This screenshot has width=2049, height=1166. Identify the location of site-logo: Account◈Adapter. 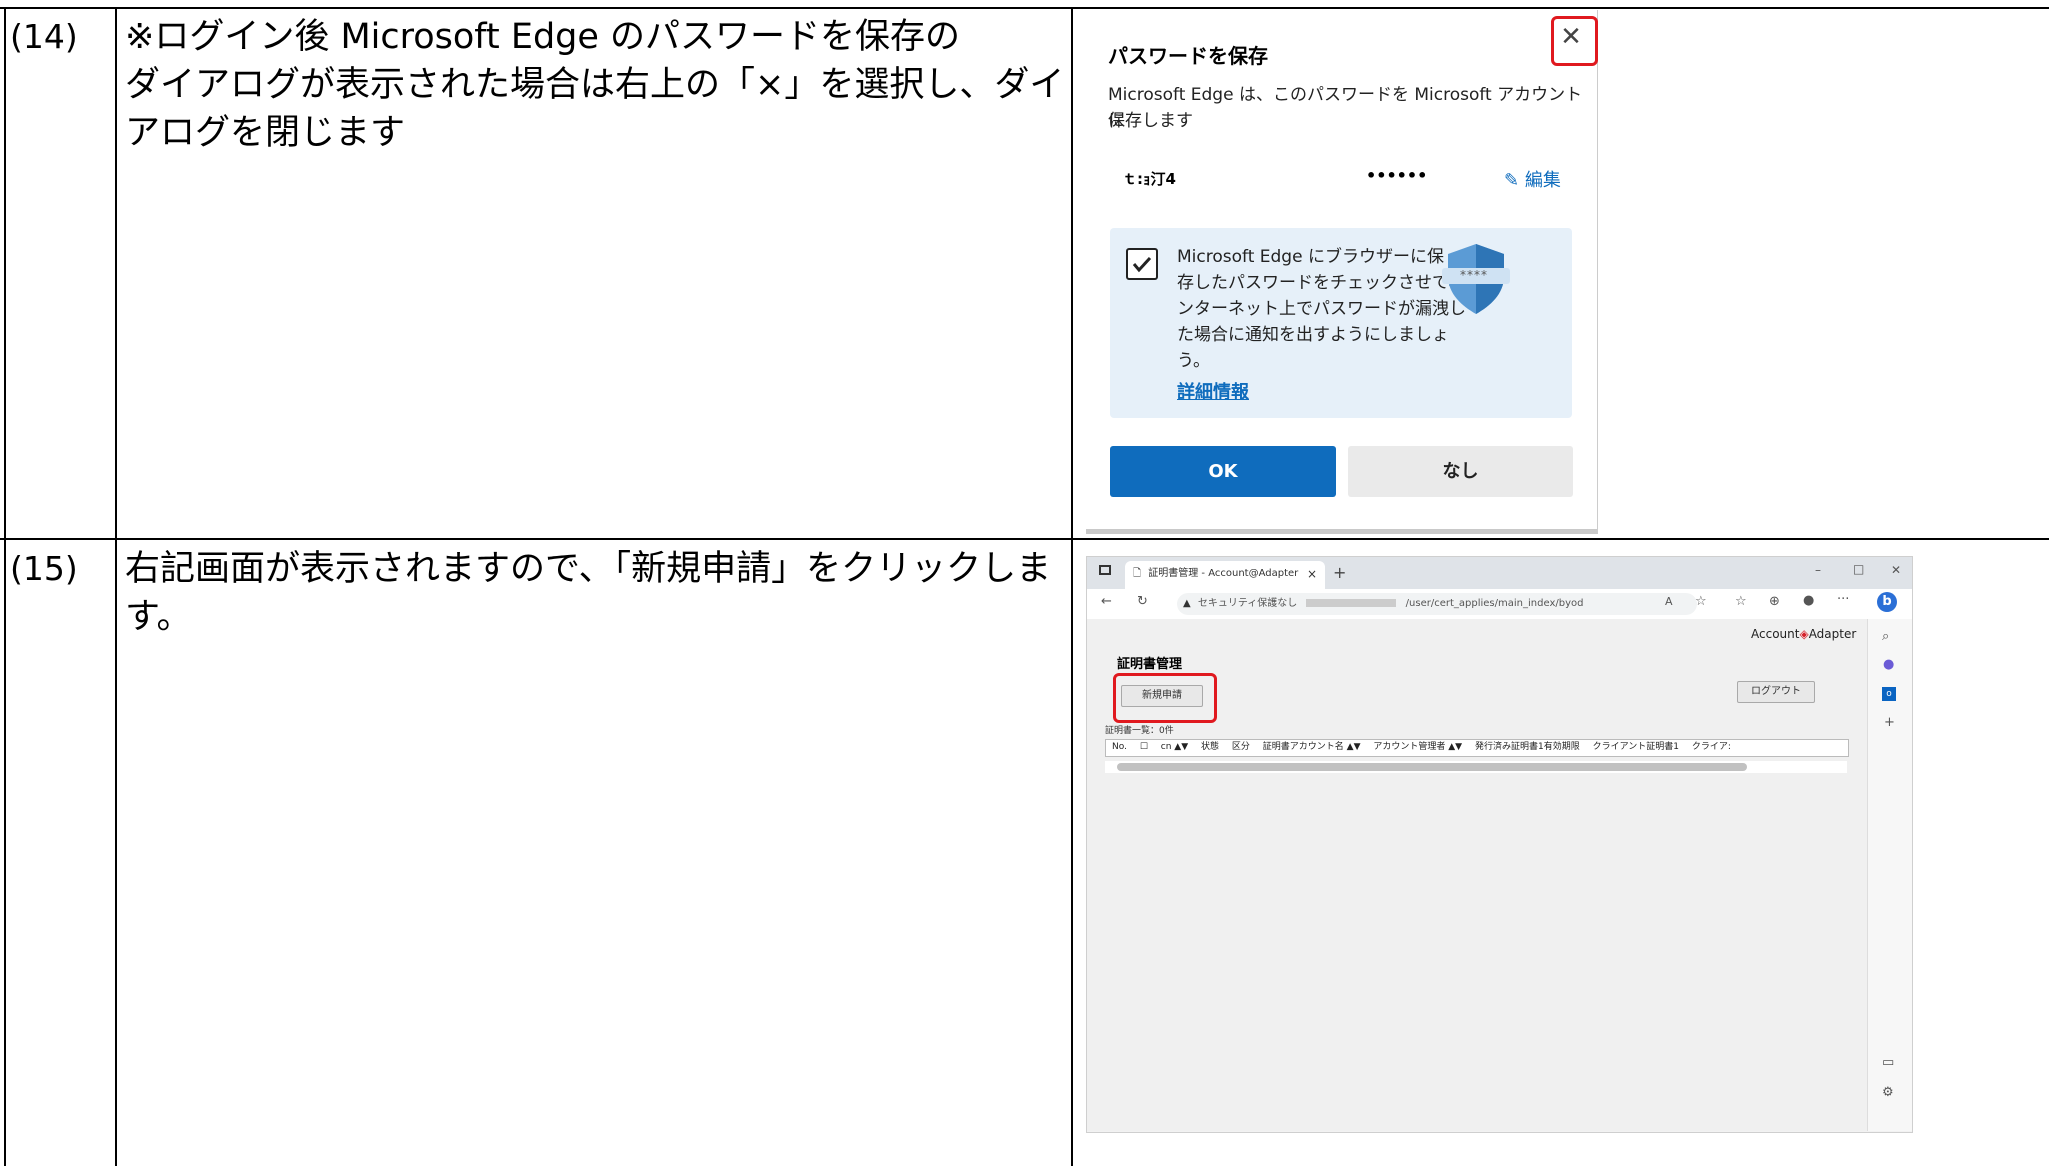
(1804, 634).